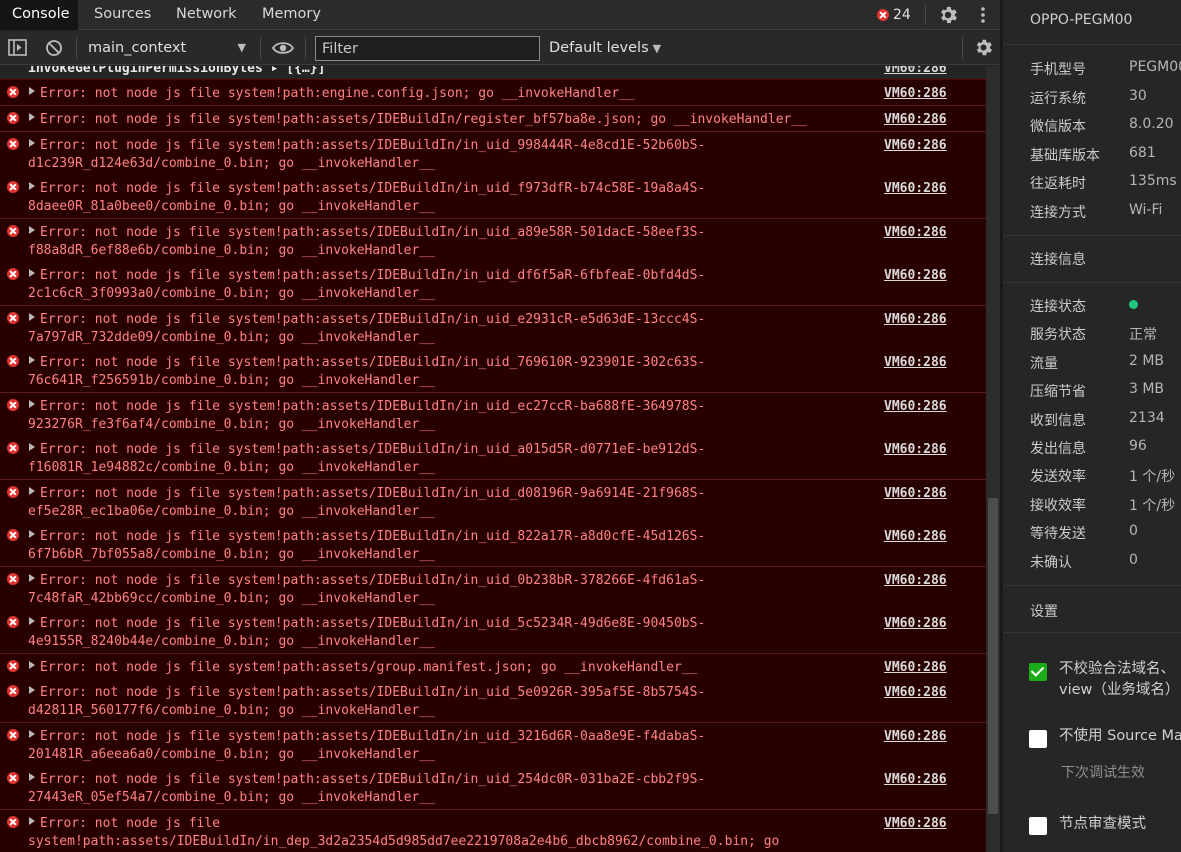 The width and height of the screenshot is (1181, 852). I want to click on info-key: 运行系统, so click(1058, 98).